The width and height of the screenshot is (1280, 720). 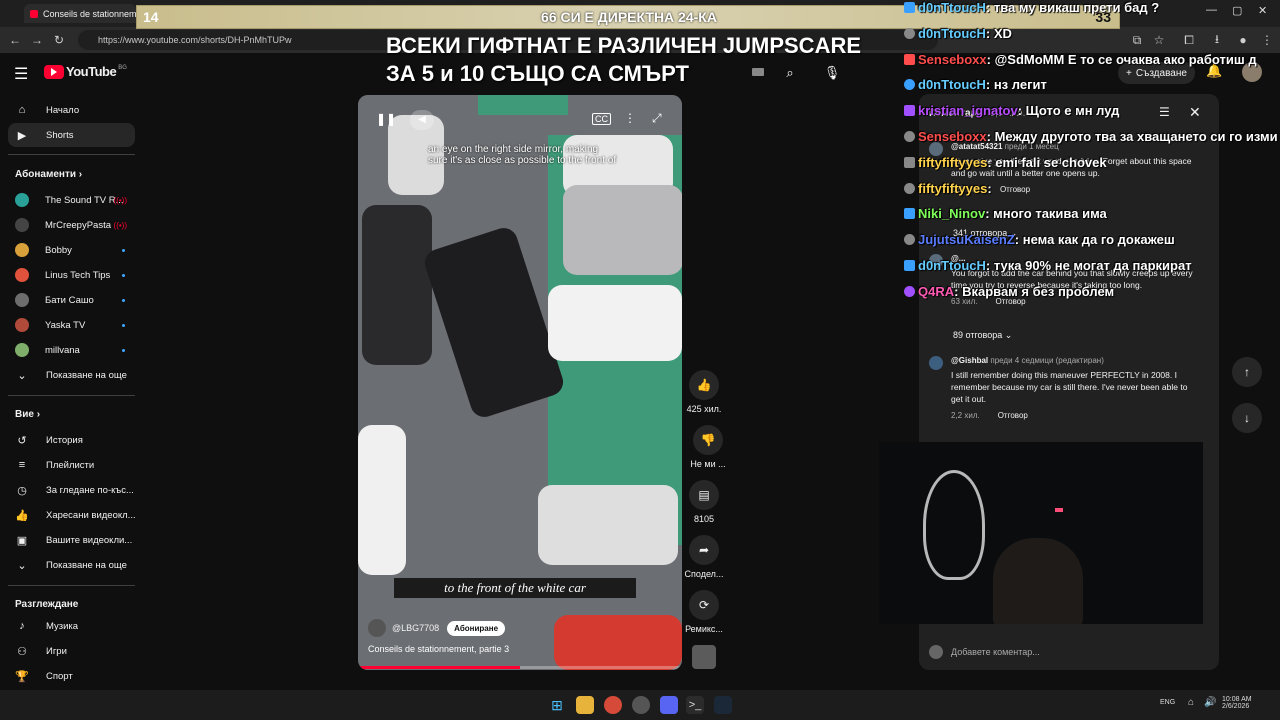 I want to click on sidebar-item-history: ↺ История, so click(x=71, y=440).